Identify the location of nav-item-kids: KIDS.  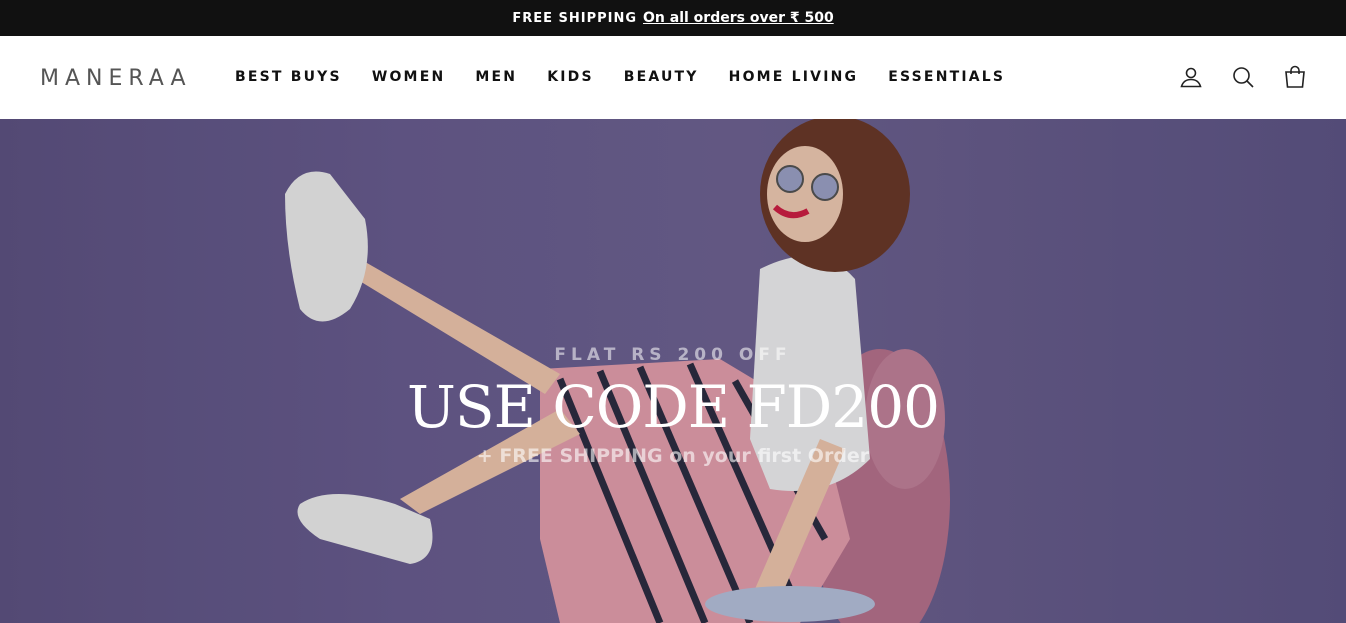
(570, 77).